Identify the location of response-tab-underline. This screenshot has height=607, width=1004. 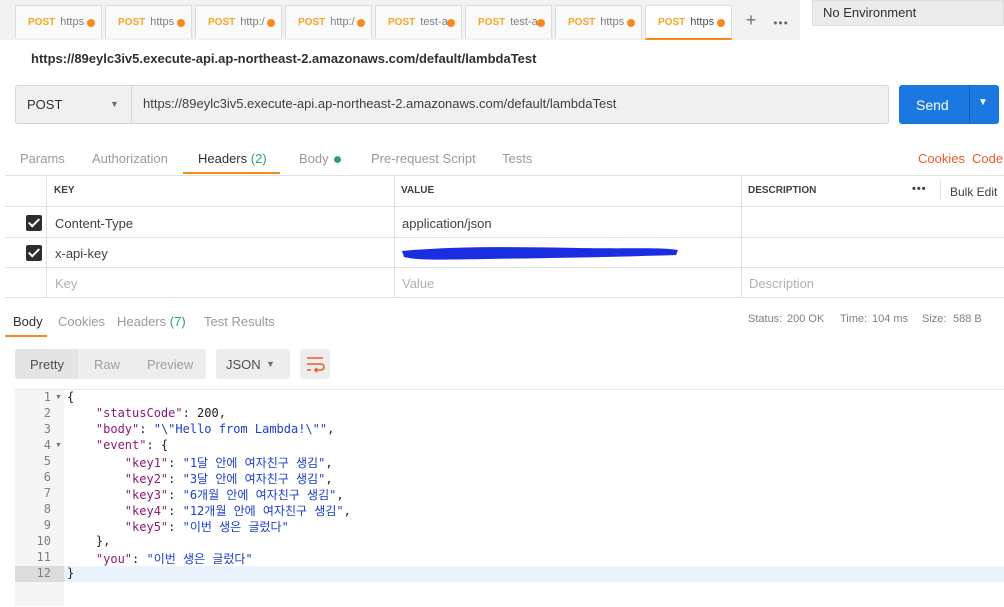
(26, 336).